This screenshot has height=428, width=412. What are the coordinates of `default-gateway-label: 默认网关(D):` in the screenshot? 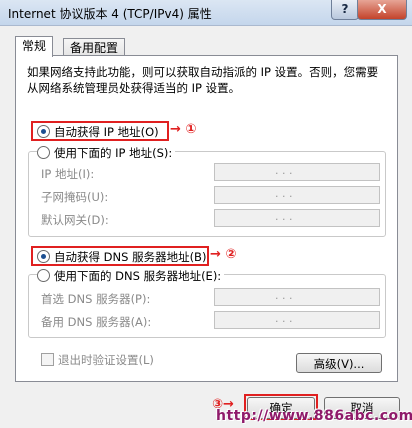 It's located at (75, 220).